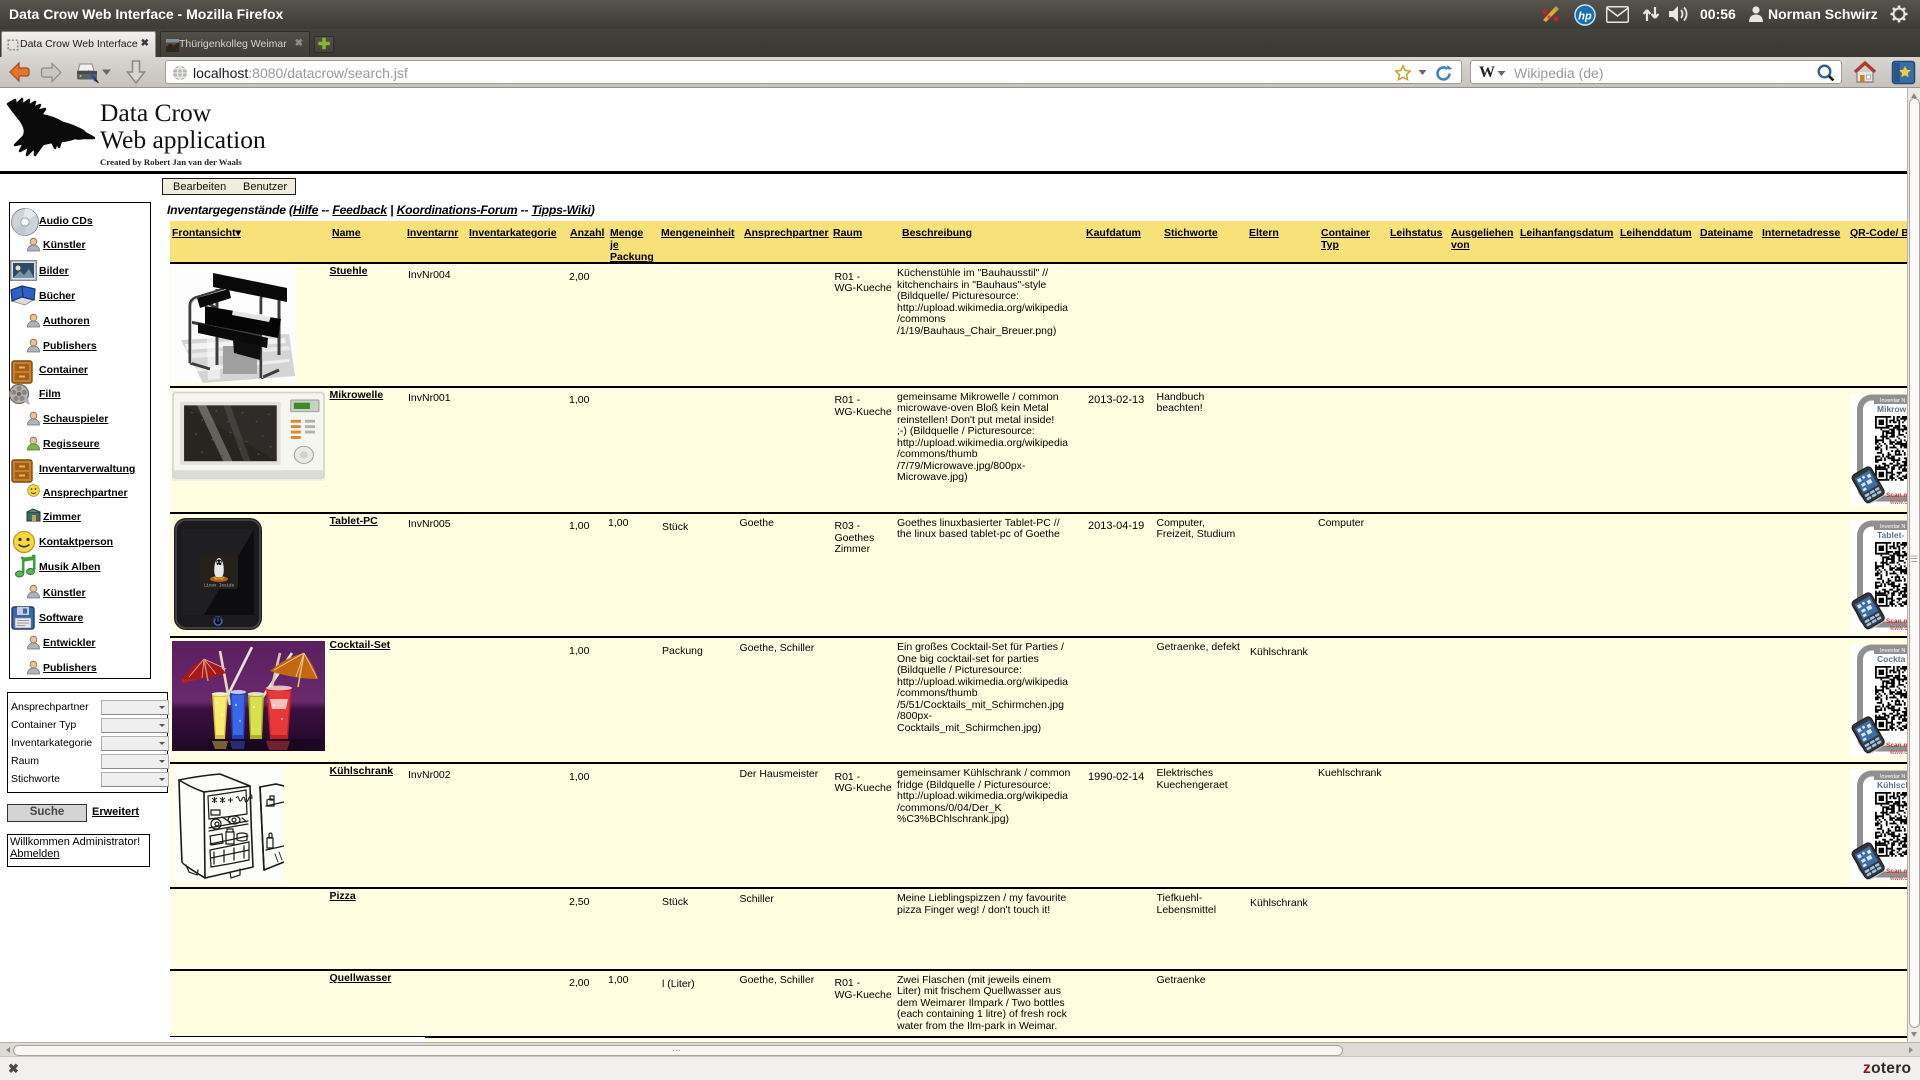 Image resolution: width=1920 pixels, height=1080 pixels. What do you see at coordinates (1585, 17) in the screenshot?
I see `svg-text: hp` at bounding box center [1585, 17].